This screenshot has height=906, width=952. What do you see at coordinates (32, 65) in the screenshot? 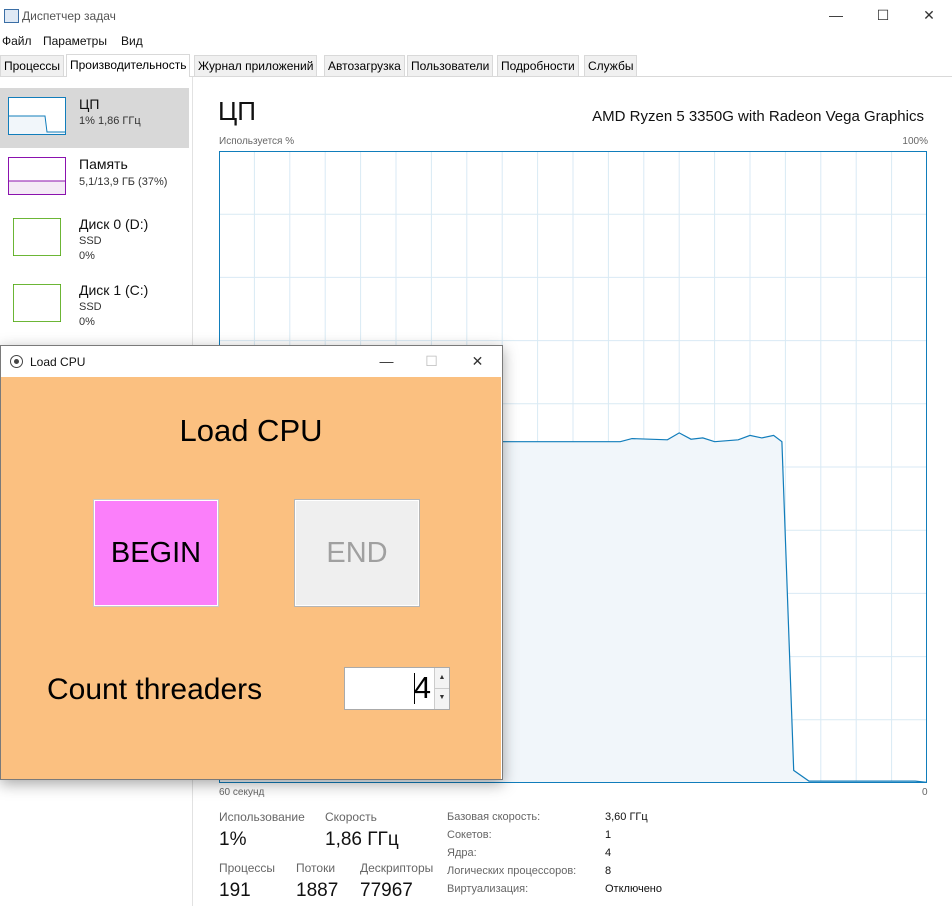
I see `tab-processes: Процессы` at bounding box center [32, 65].